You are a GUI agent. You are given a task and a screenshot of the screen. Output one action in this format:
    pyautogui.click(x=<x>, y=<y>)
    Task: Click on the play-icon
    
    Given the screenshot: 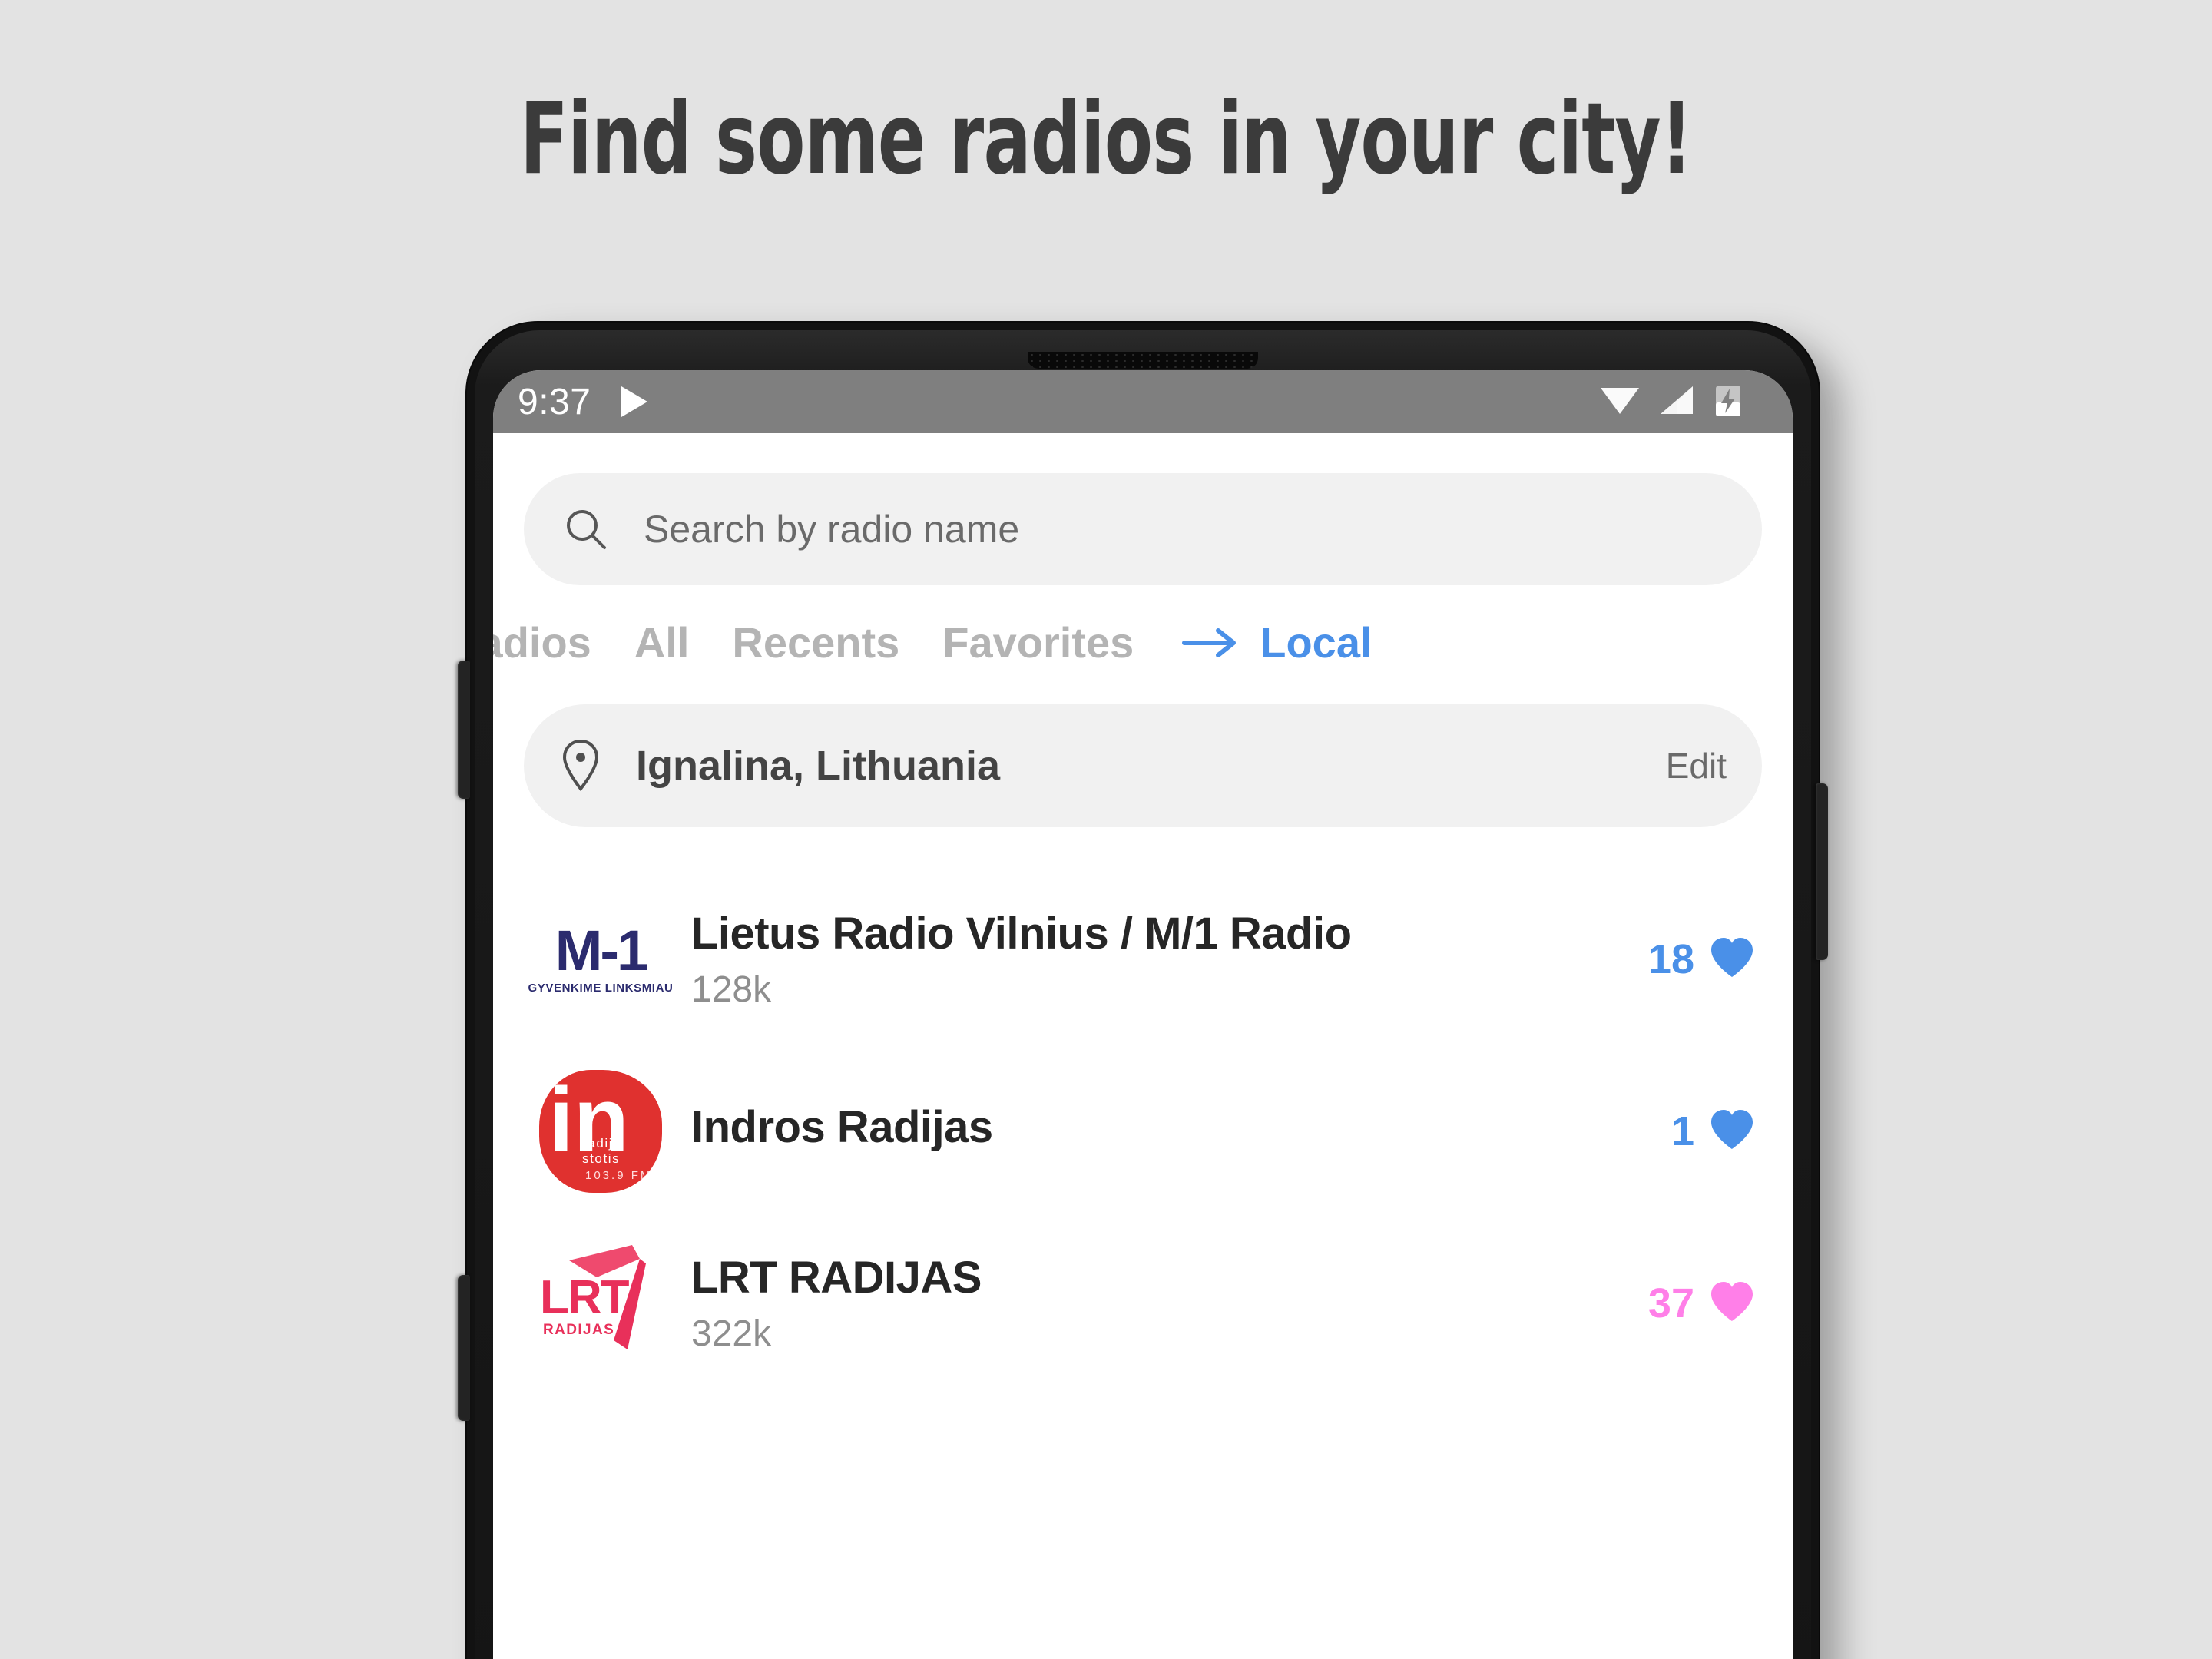 What is the action you would take?
    pyautogui.click(x=634, y=401)
    